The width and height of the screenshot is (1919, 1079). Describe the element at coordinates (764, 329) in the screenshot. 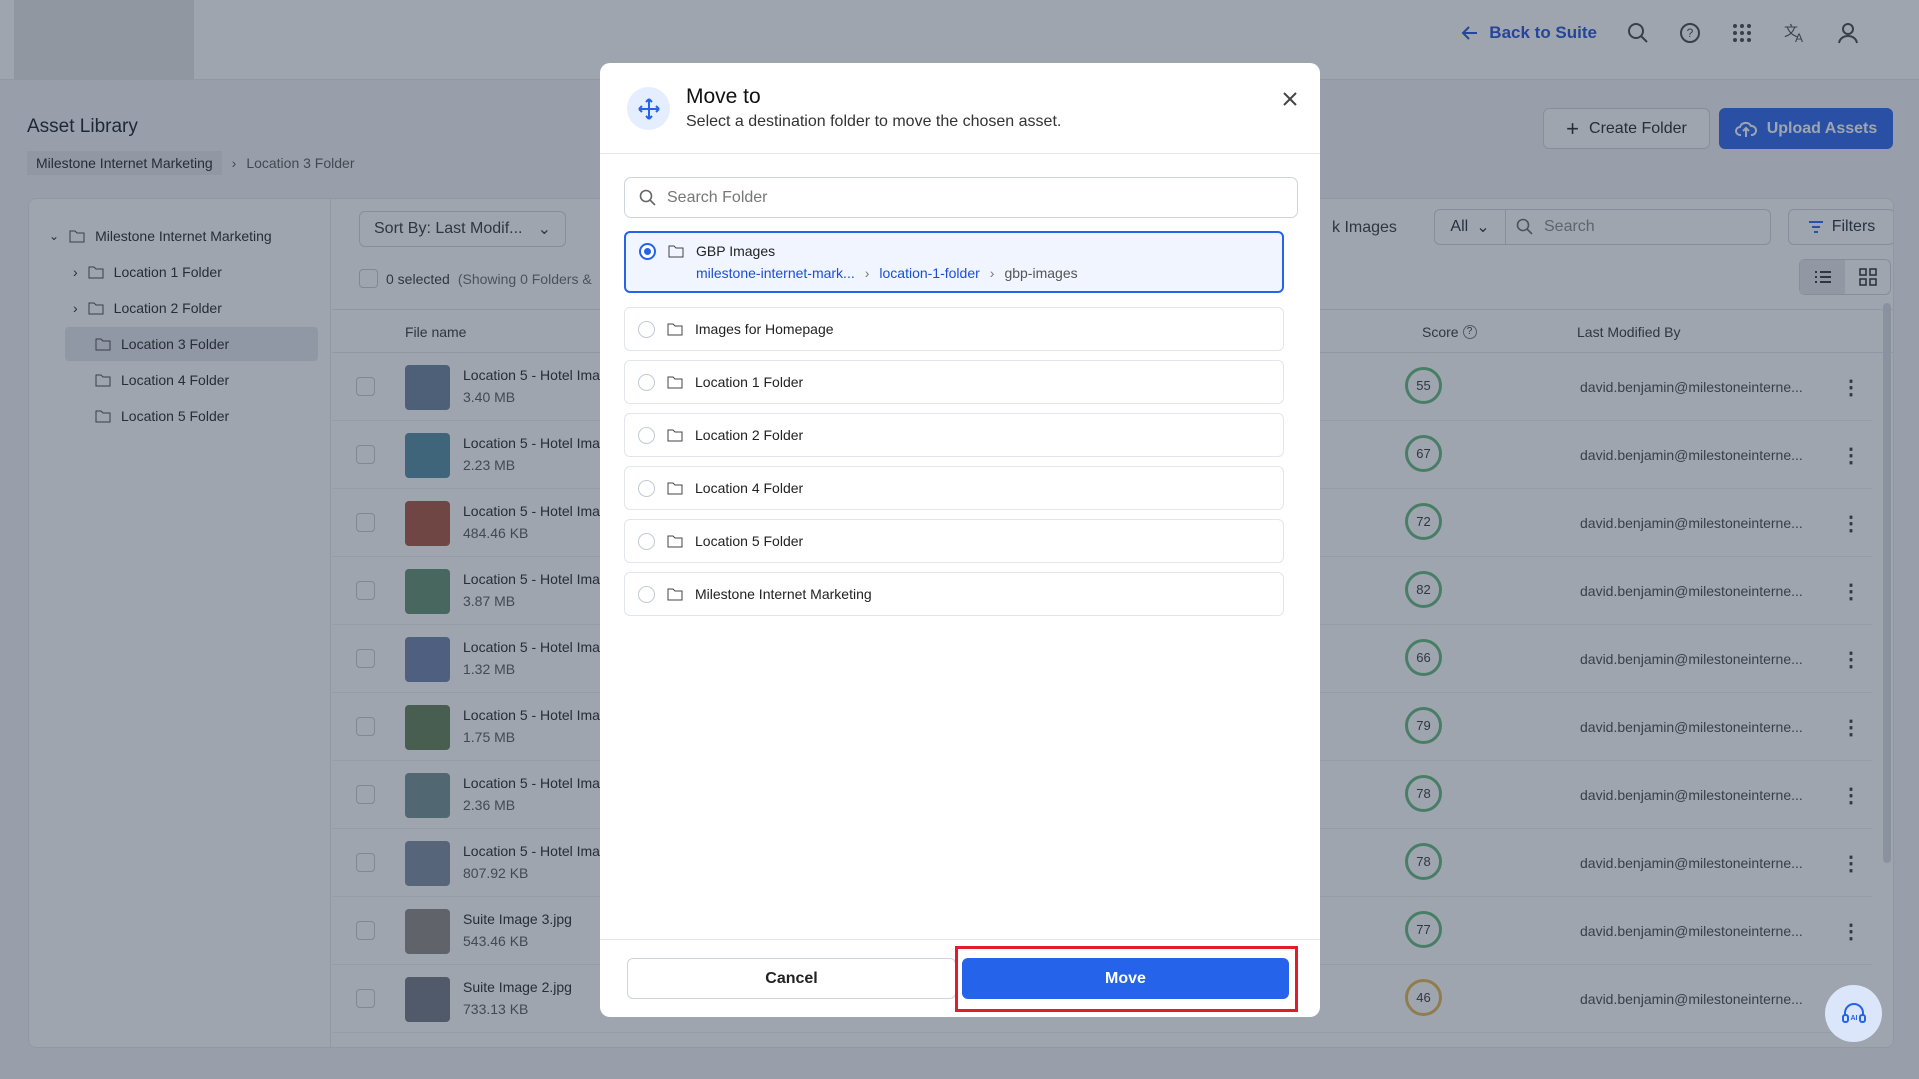

I see `folder-option-label: Images for Homepage` at that location.